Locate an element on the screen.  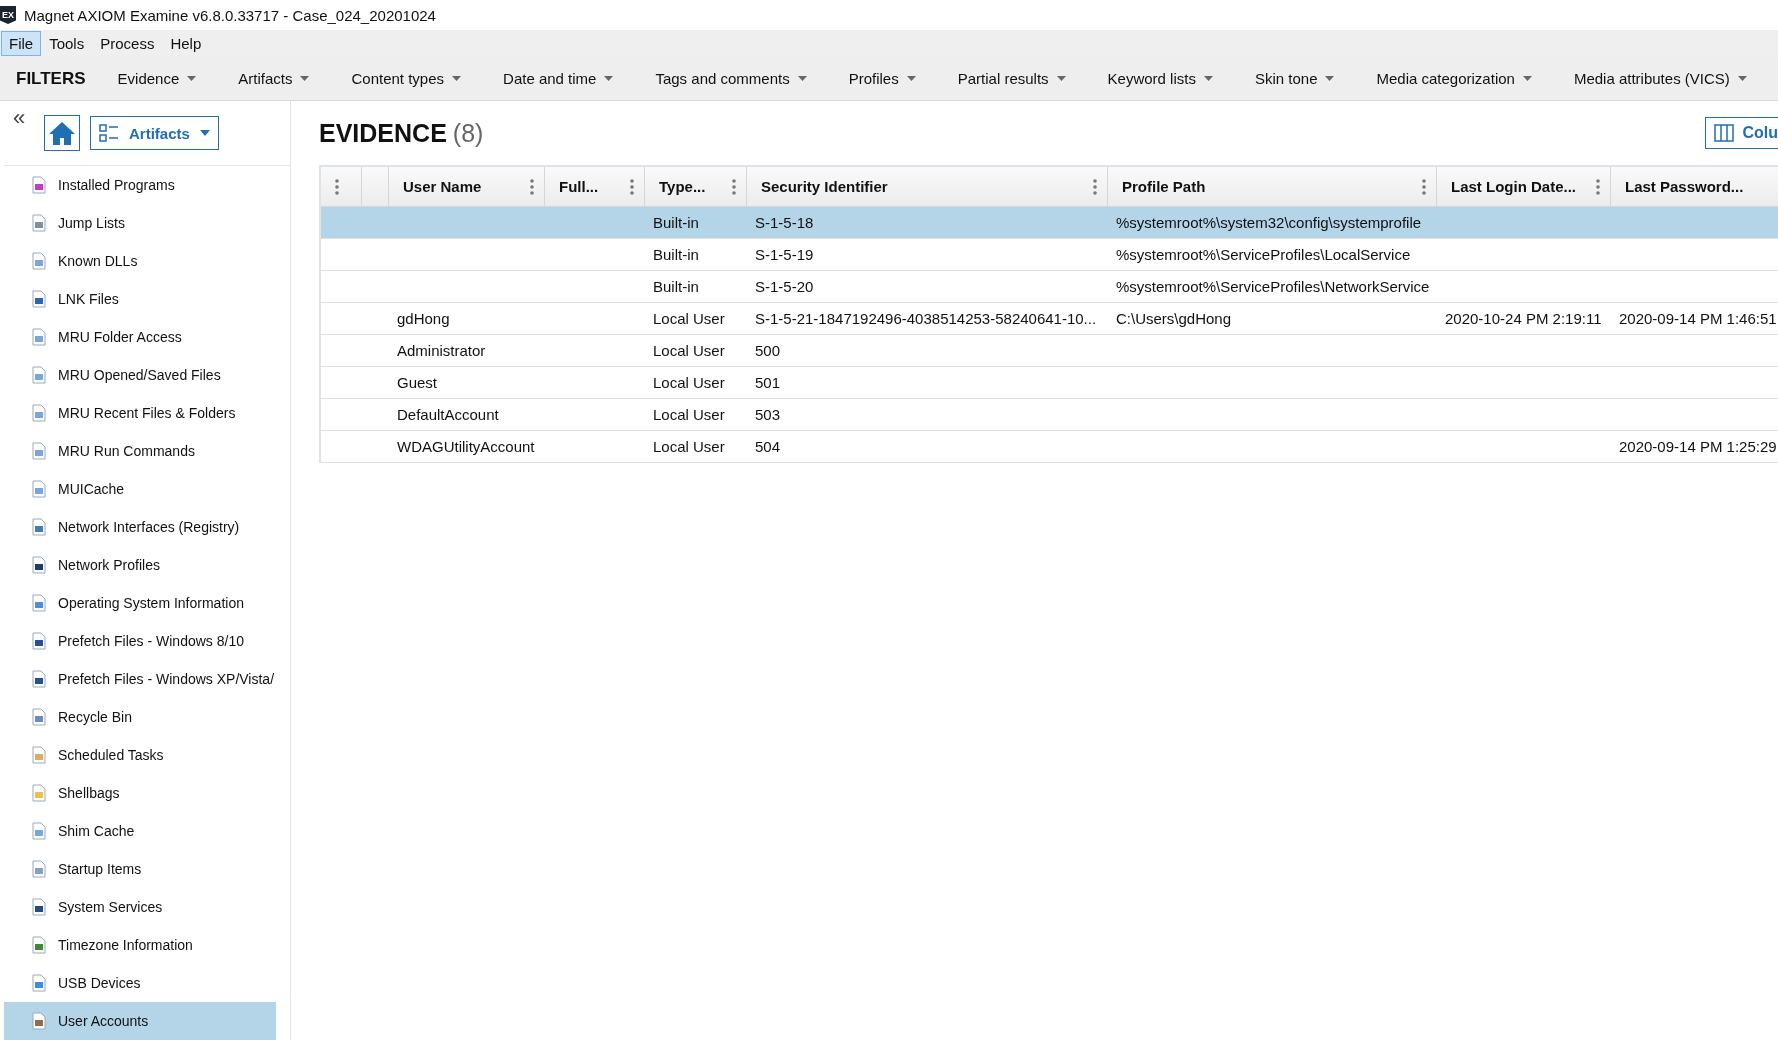
sidebar-item: Scheduled Tasks is located at coordinates (140, 755).